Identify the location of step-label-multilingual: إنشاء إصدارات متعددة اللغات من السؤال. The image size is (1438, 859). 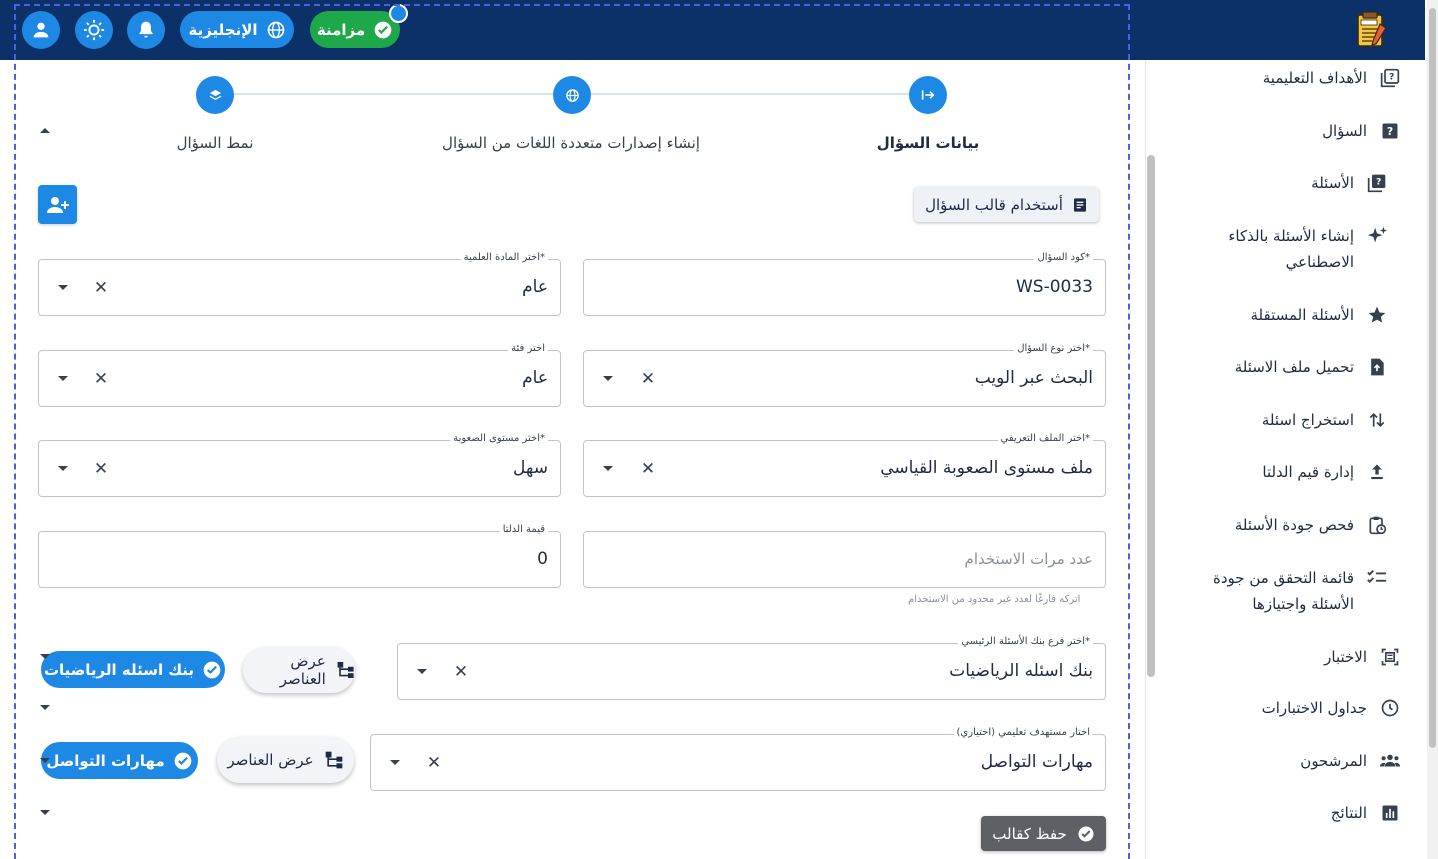
(571, 143).